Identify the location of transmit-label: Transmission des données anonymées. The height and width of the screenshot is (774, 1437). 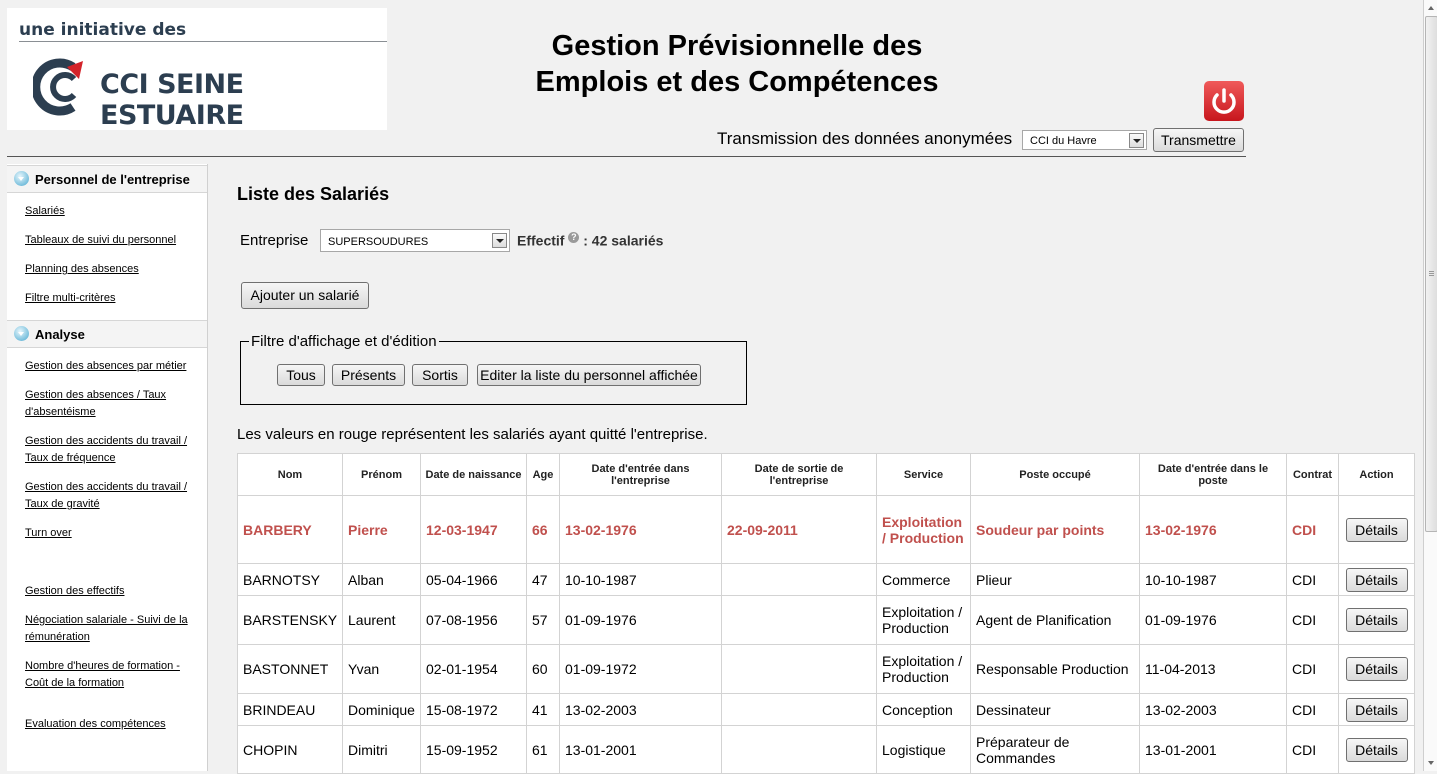
(865, 138).